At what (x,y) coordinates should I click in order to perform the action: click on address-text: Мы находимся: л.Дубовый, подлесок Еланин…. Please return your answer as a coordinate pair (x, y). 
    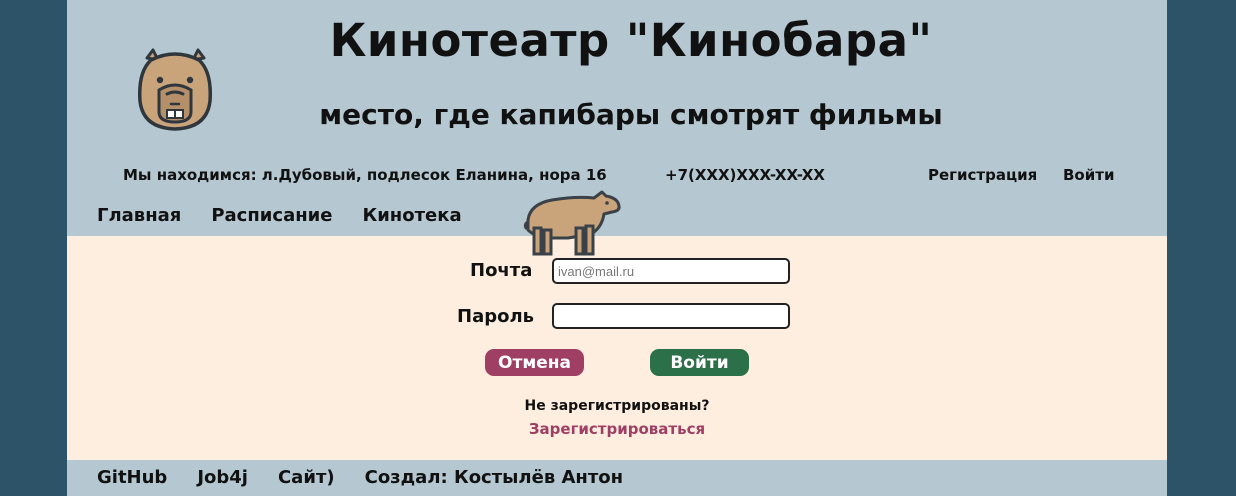
    Looking at the image, I should click on (365, 175).